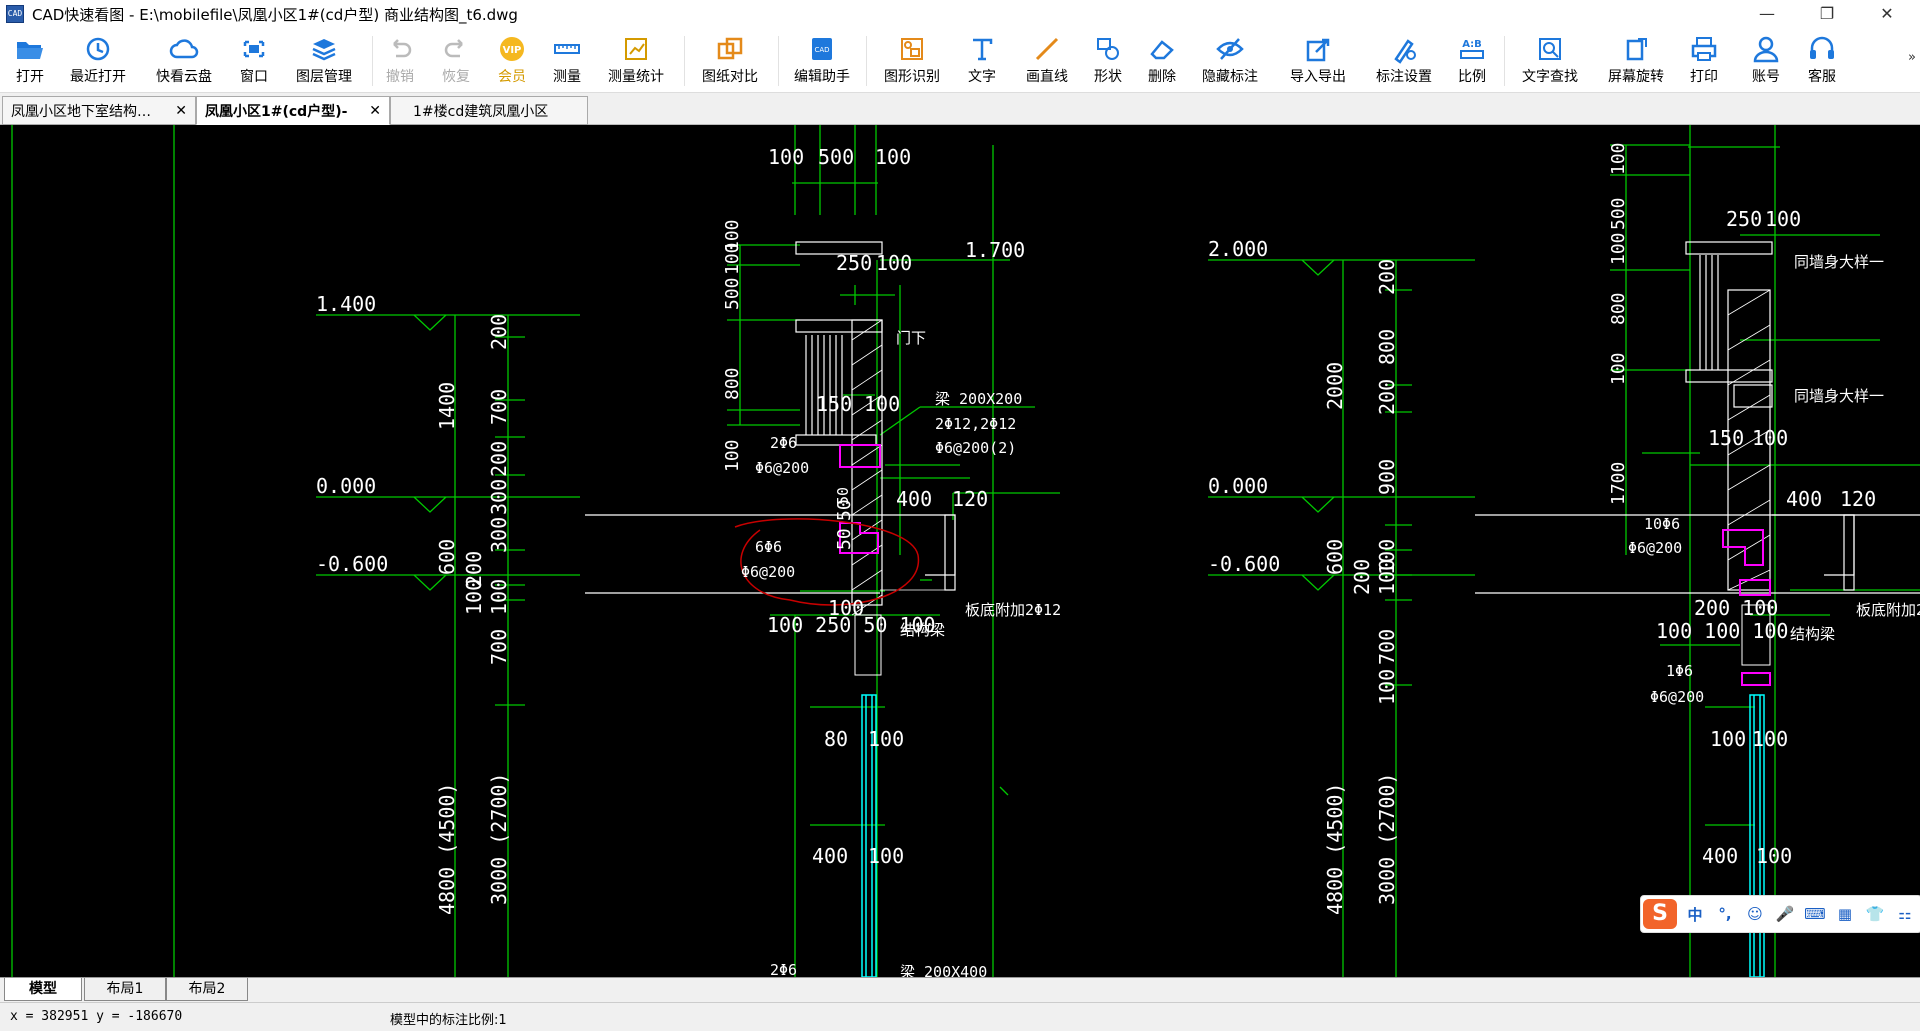  What do you see at coordinates (1660, 914) in the screenshot?
I see `sogou-logo-icon: S` at bounding box center [1660, 914].